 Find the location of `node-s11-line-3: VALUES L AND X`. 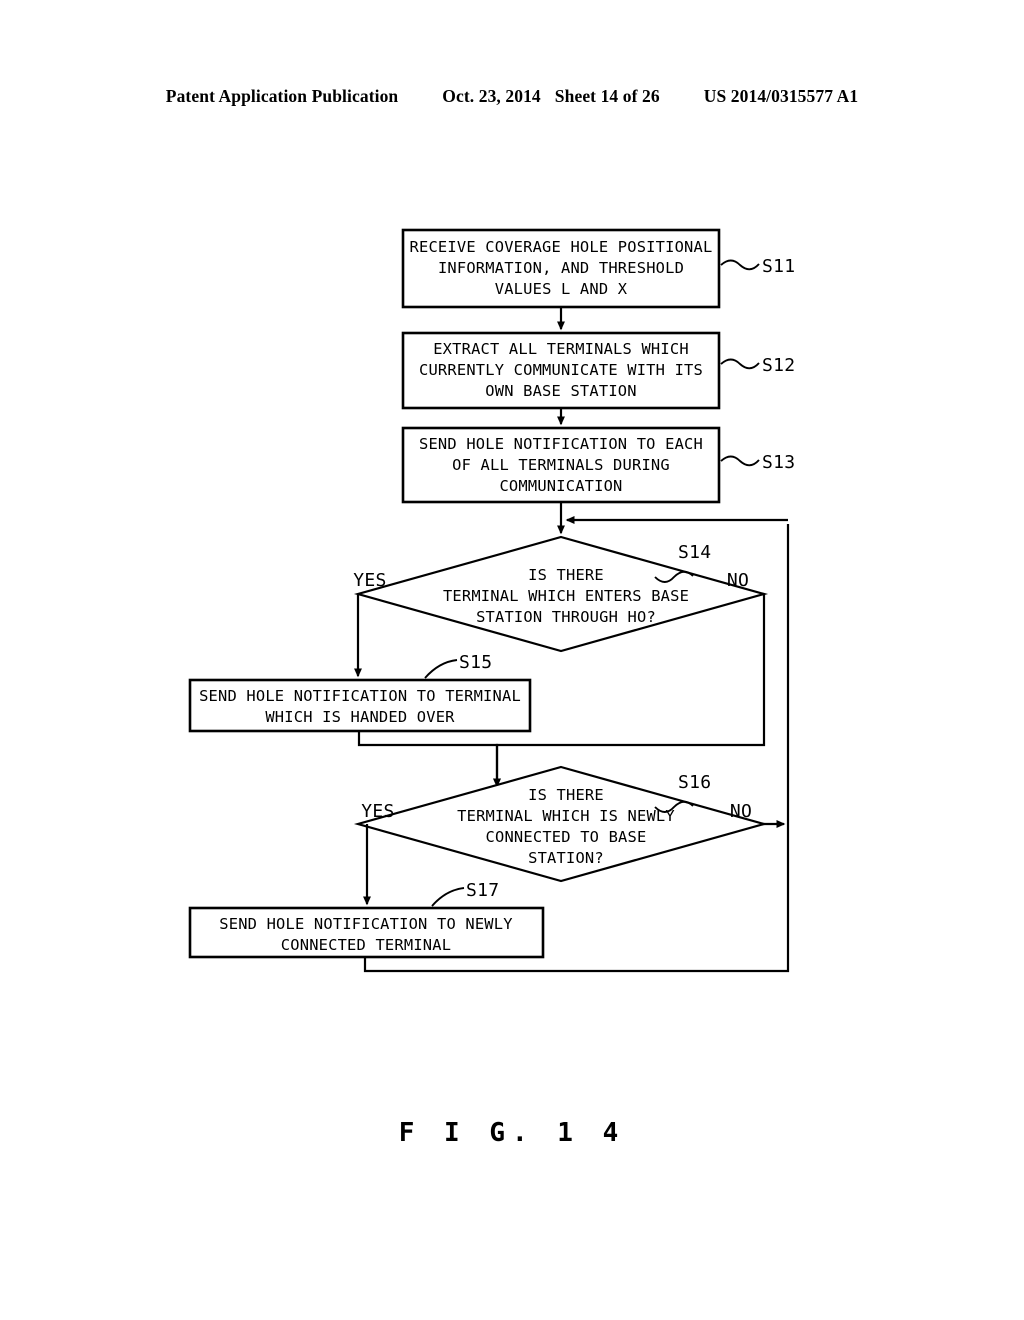

node-s11-line-3: VALUES L AND X is located at coordinates (561, 289).